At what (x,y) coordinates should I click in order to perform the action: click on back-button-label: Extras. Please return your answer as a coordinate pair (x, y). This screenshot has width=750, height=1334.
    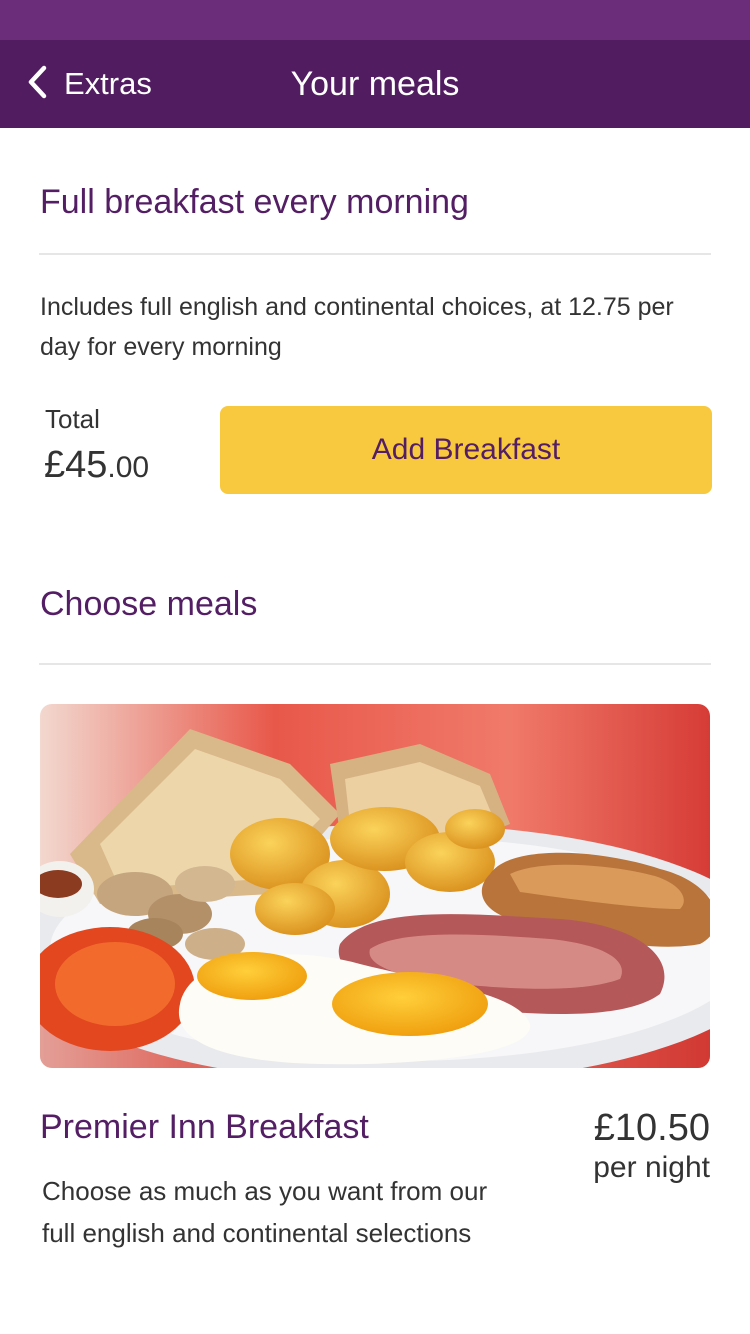
    Looking at the image, I should click on (108, 83).